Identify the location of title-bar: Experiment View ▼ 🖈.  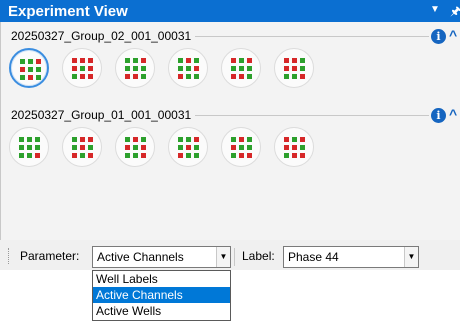
(230, 11).